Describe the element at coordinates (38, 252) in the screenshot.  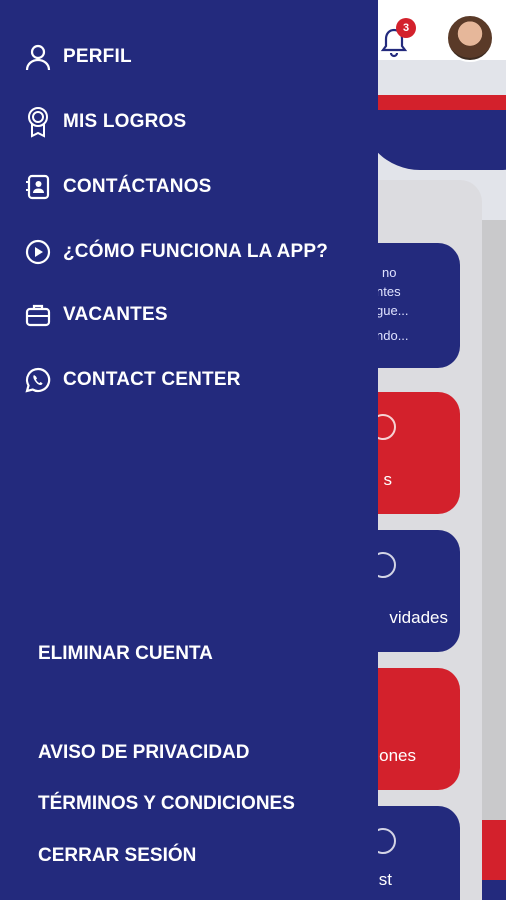
I see `play-circle-icon` at that location.